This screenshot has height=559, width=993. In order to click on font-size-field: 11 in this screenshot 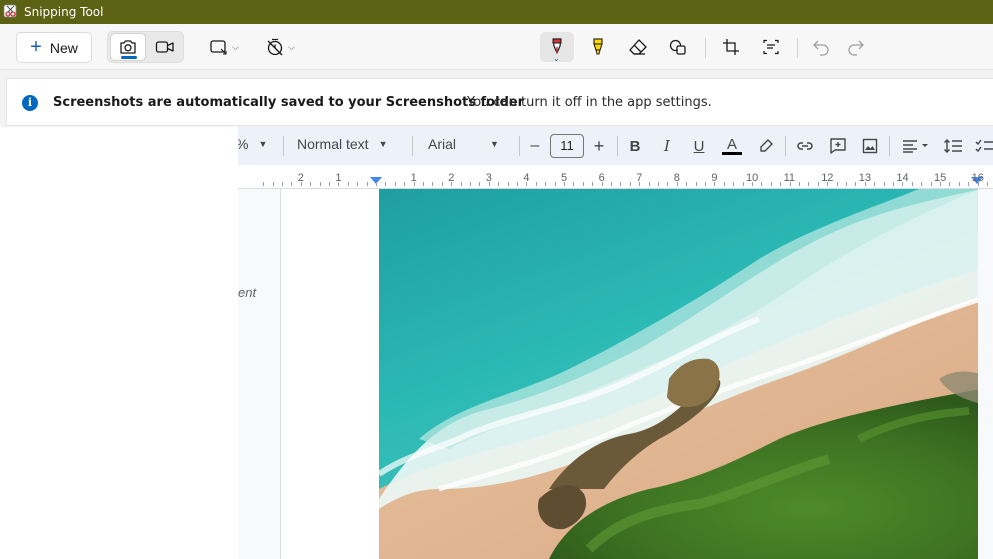, I will do `click(567, 146)`.